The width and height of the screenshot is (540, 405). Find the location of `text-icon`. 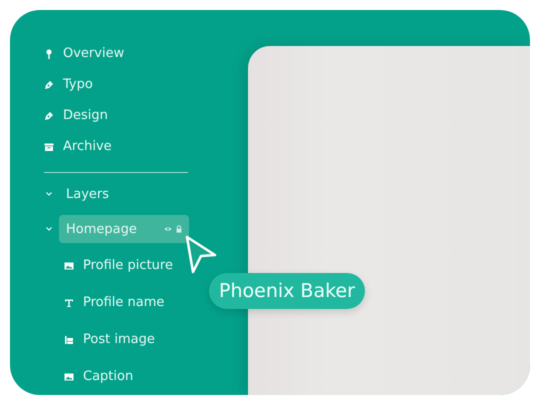

text-icon is located at coordinates (69, 303).